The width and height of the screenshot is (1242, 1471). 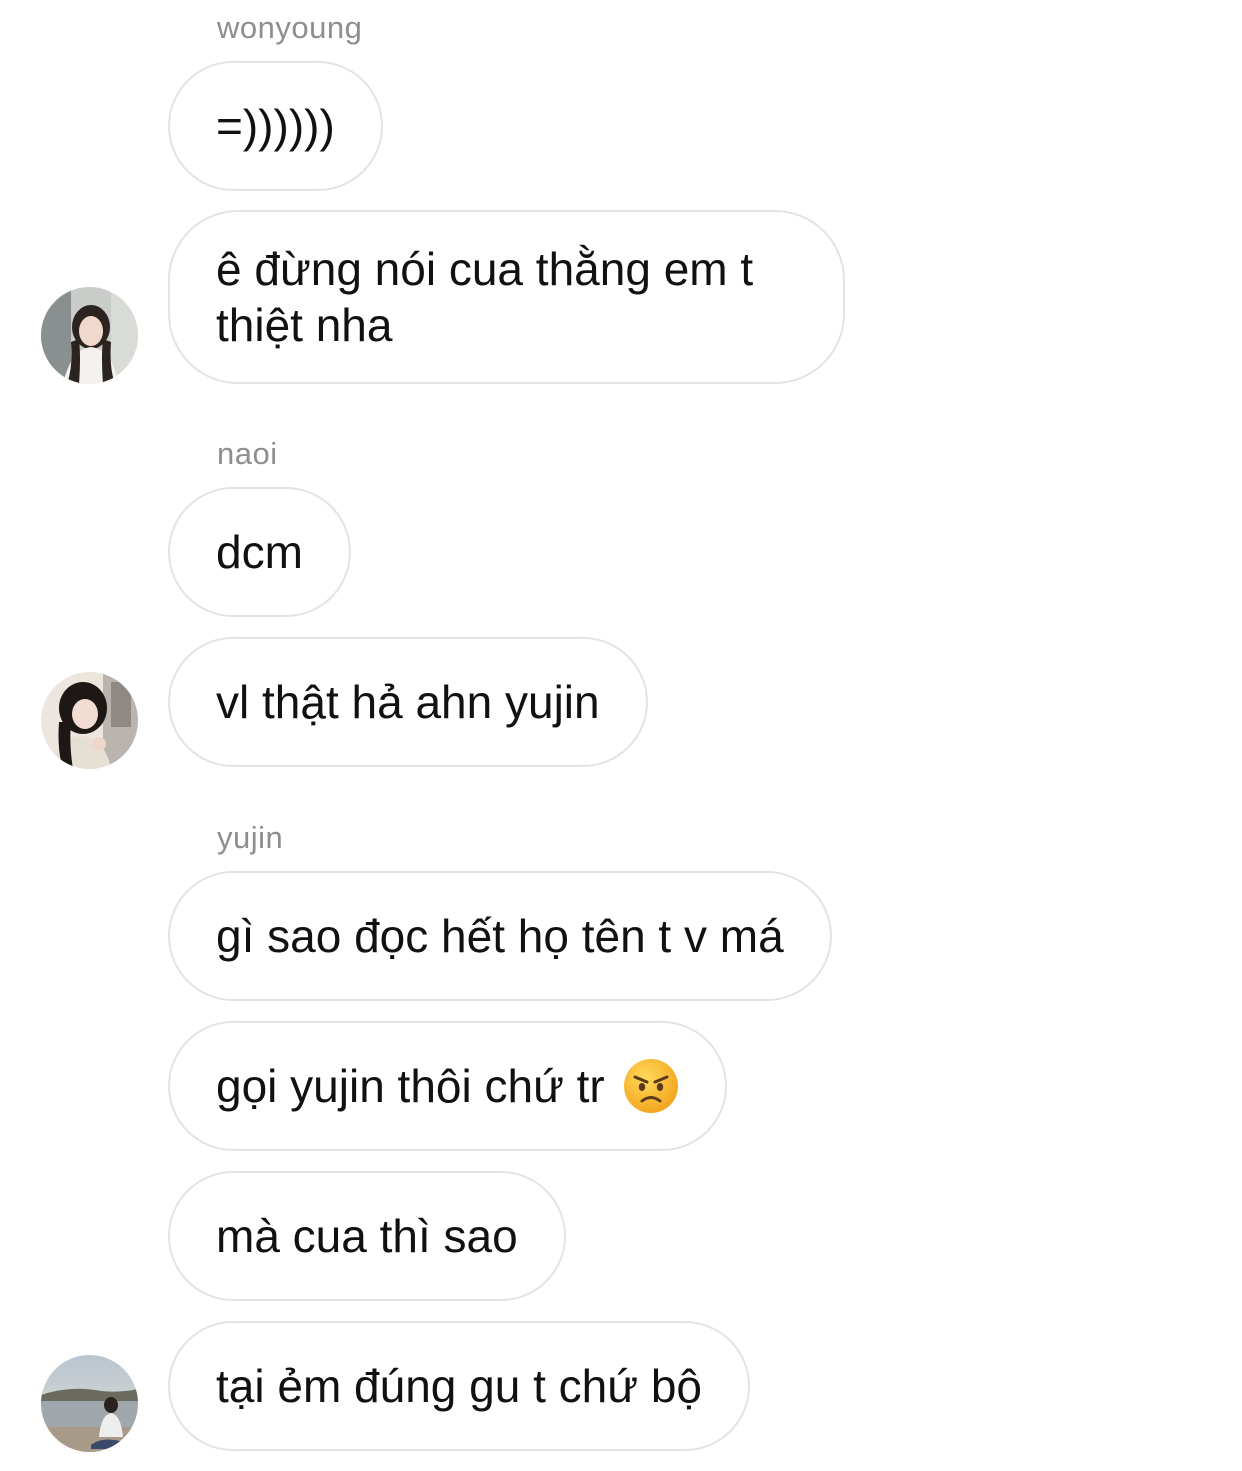 I want to click on message-text: tại ẻm đúng gu t chứ bộ, so click(x=459, y=1386).